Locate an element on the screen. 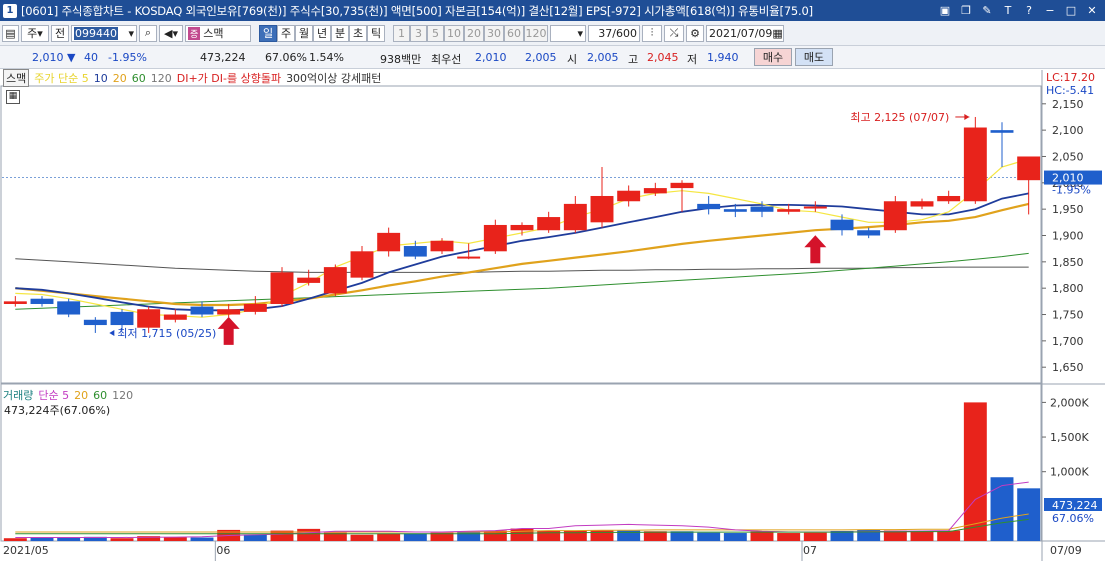 The width and height of the screenshot is (1105, 561). minimize-icon: − is located at coordinates (1050, 10).